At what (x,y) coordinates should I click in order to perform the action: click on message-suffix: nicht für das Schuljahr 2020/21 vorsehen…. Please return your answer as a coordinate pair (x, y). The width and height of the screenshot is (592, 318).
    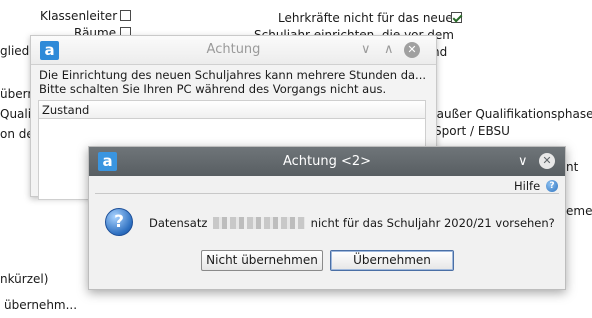
    Looking at the image, I should click on (432, 223).